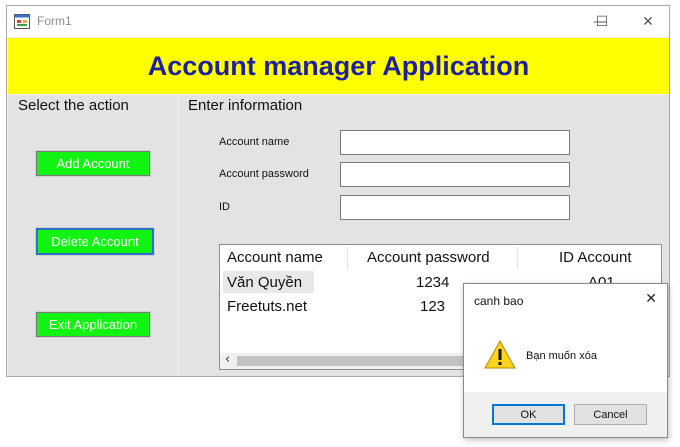  What do you see at coordinates (93, 163) in the screenshot?
I see `add-account-button: Add Account` at bounding box center [93, 163].